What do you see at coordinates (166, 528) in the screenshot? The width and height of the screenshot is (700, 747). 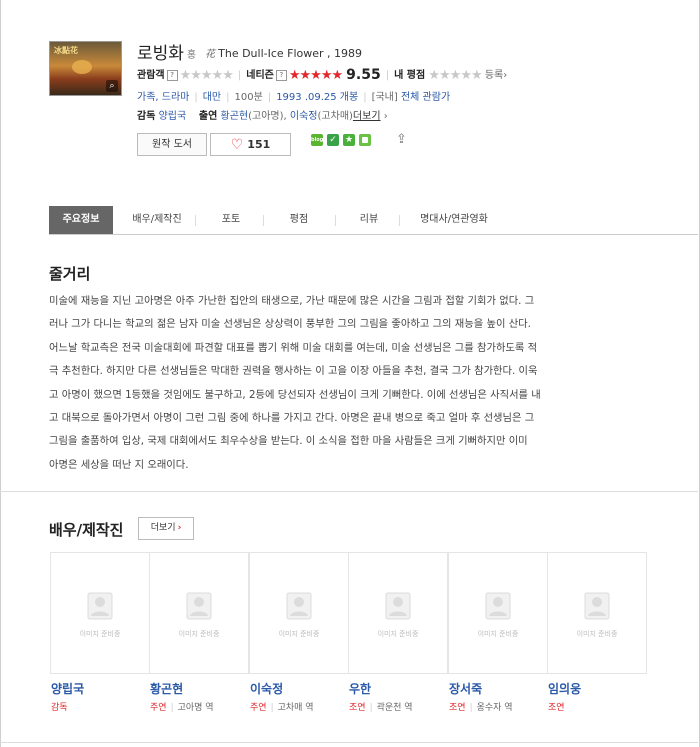 I see `cast-more-button: 더보기 ›` at bounding box center [166, 528].